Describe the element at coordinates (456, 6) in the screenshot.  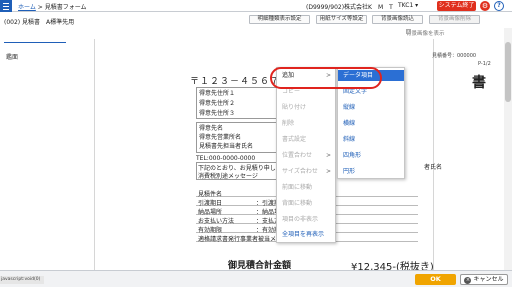
I see `system-exit-button: システム終了` at that location.